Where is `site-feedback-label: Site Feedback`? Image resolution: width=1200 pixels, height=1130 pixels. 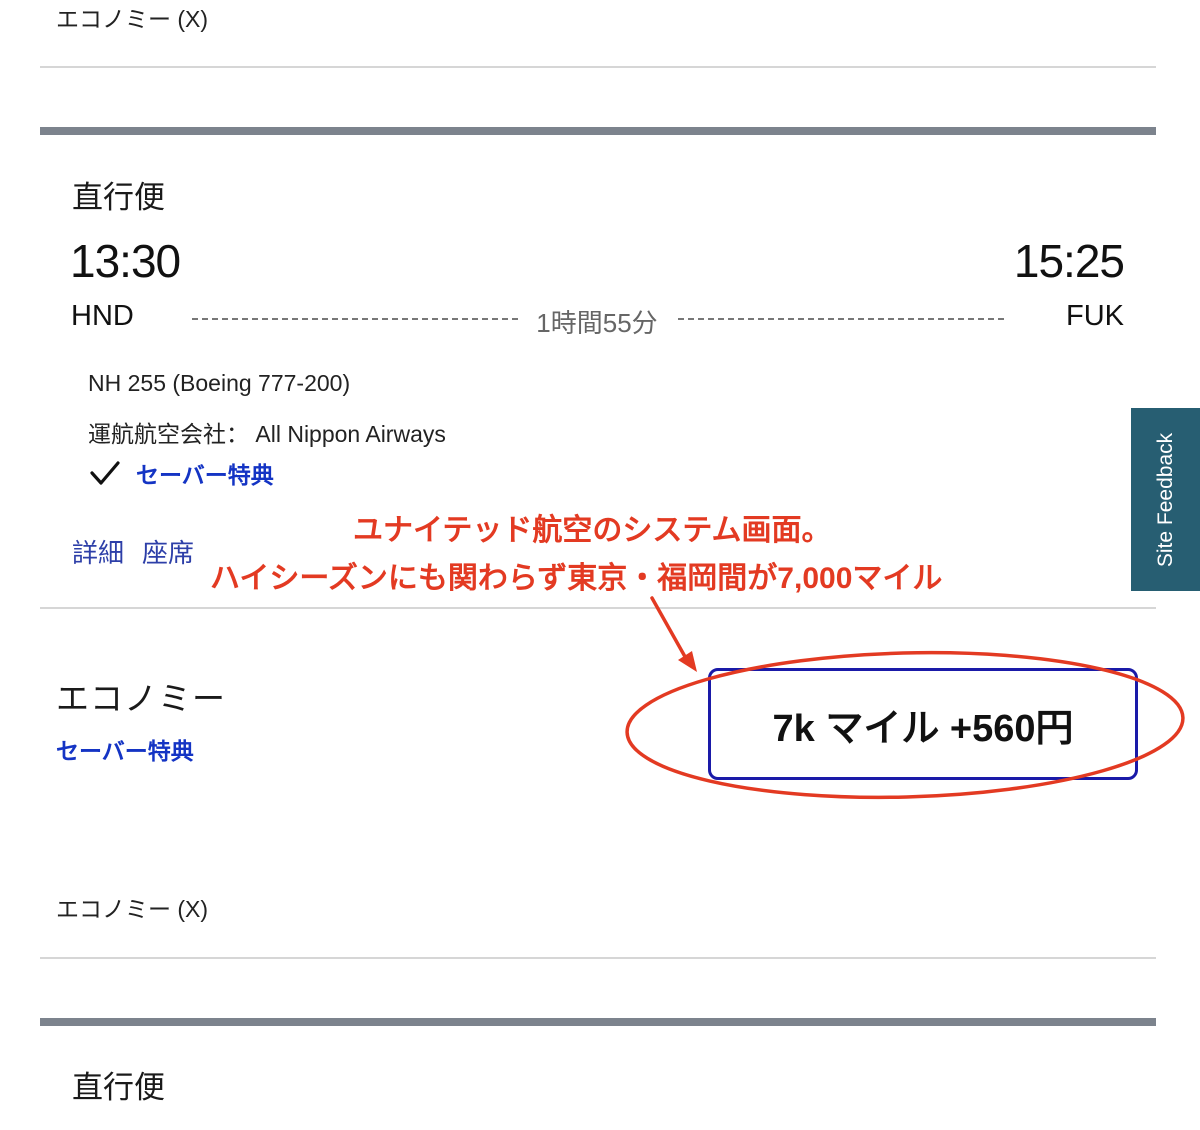 site-feedback-label: Site Feedback is located at coordinates (1165, 499).